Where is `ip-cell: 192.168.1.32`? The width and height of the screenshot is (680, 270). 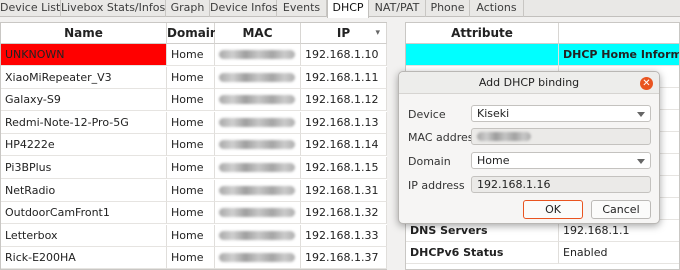
ip-cell: 192.168.1.32 is located at coordinates (344, 213).